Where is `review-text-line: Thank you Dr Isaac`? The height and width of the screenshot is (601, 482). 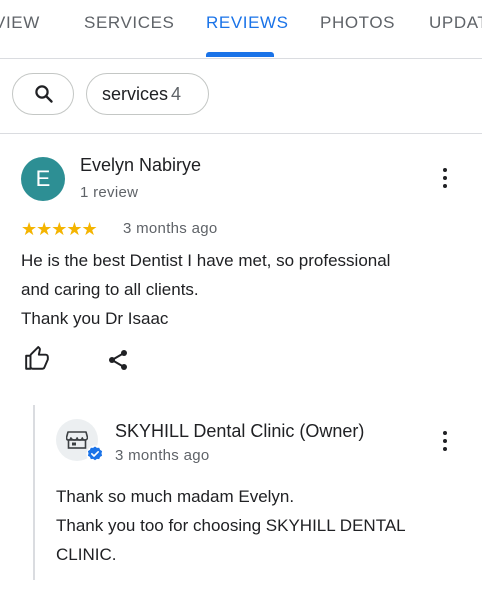
review-text-line: Thank you Dr Isaac is located at coordinates (95, 318).